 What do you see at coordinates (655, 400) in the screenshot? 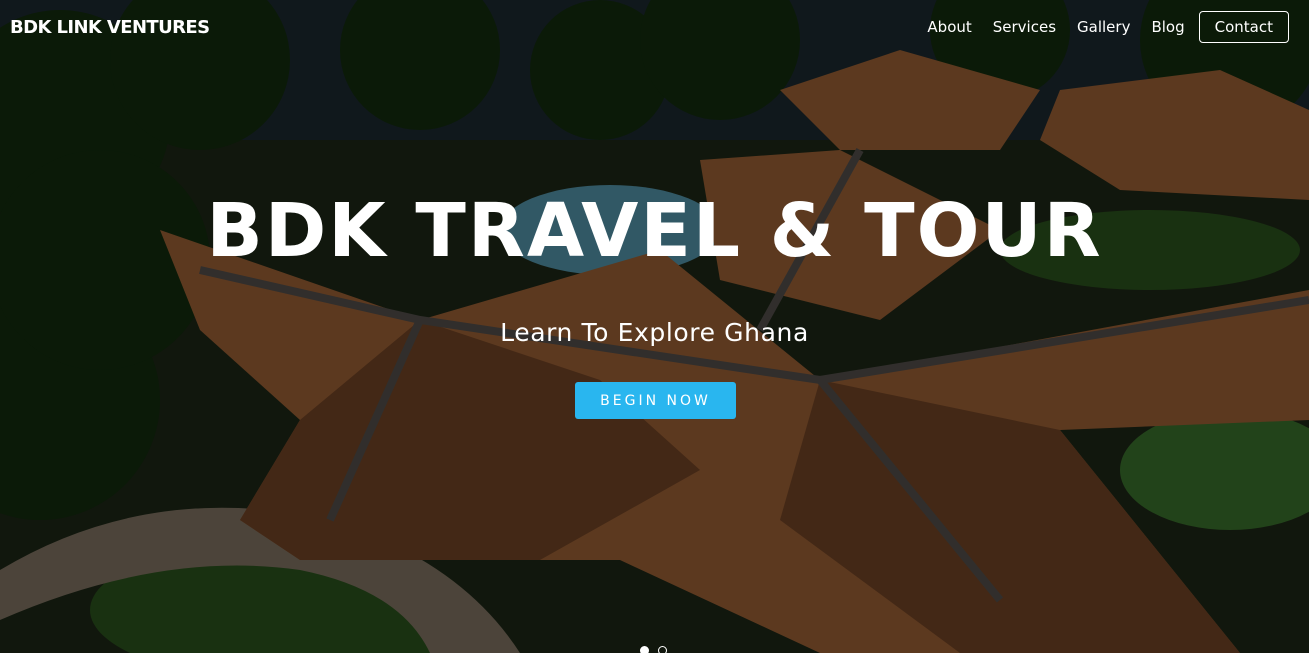
I see `begin-now-button: BEGIN NOW` at bounding box center [655, 400].